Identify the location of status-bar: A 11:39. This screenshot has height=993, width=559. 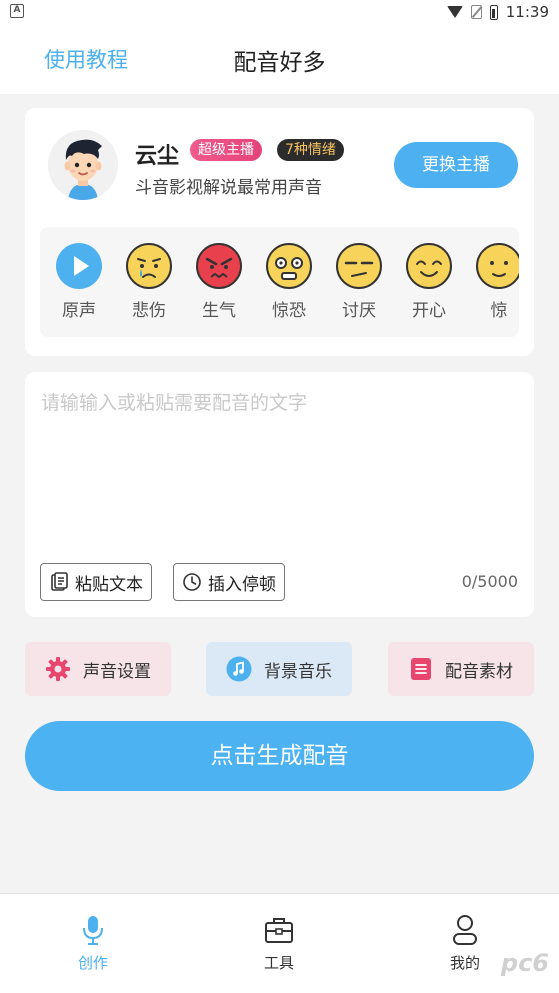
(279, 12).